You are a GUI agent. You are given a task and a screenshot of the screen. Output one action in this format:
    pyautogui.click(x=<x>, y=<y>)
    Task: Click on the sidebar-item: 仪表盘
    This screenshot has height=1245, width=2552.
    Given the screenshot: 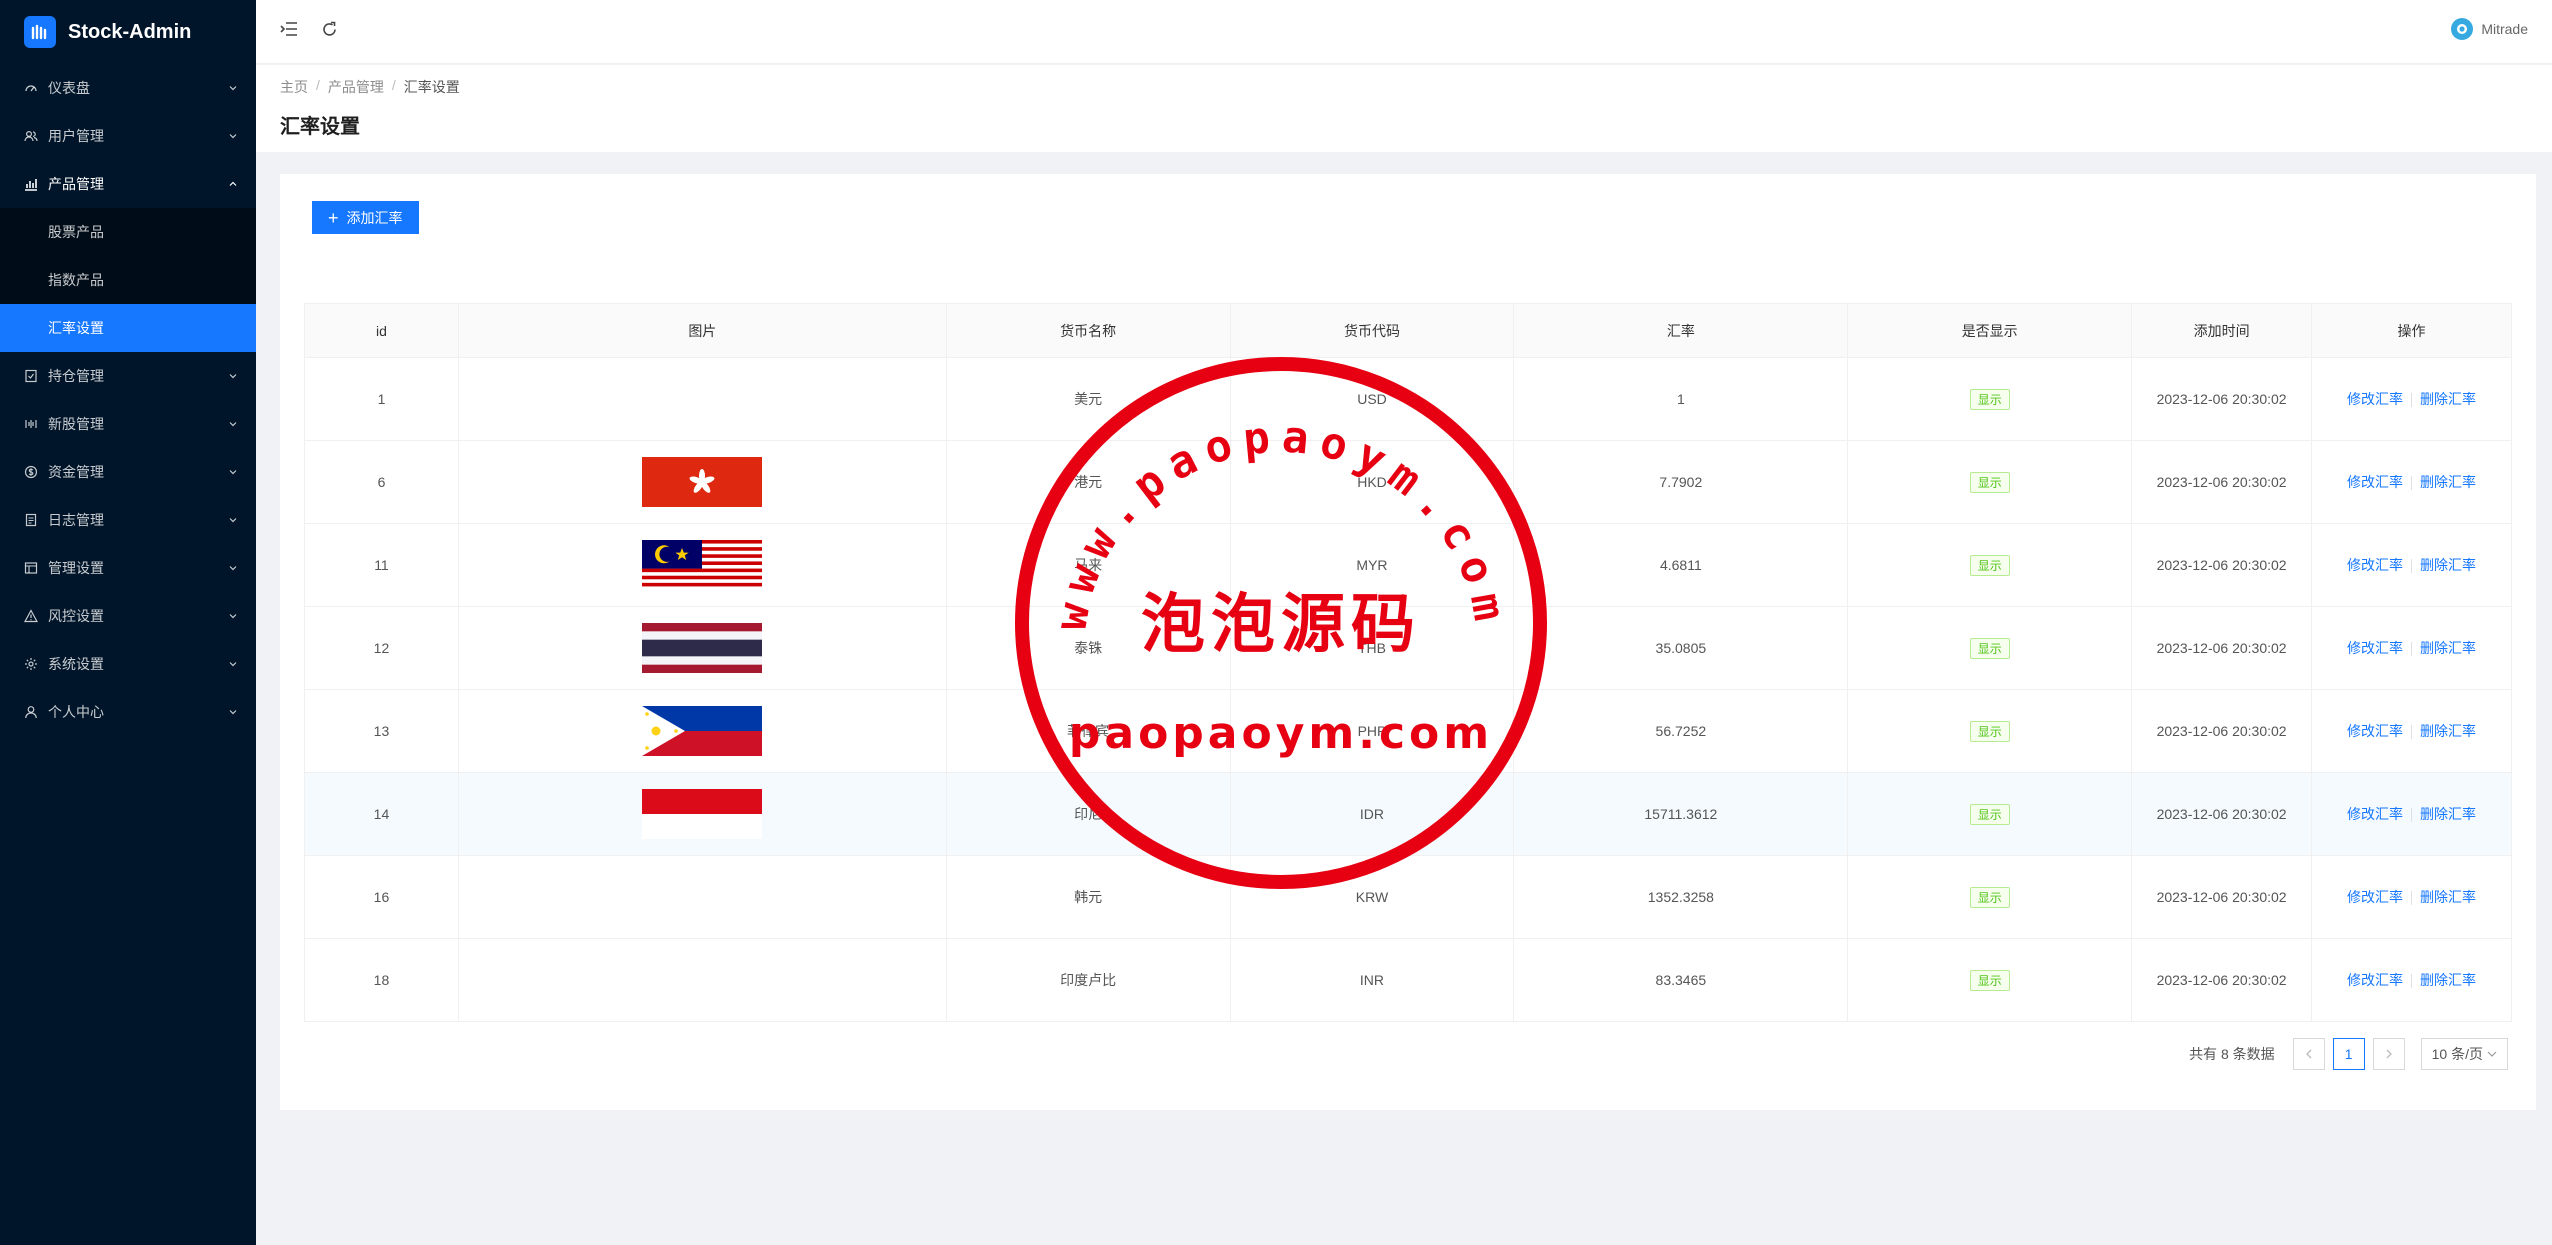 What is the action you would take?
    pyautogui.click(x=128, y=88)
    